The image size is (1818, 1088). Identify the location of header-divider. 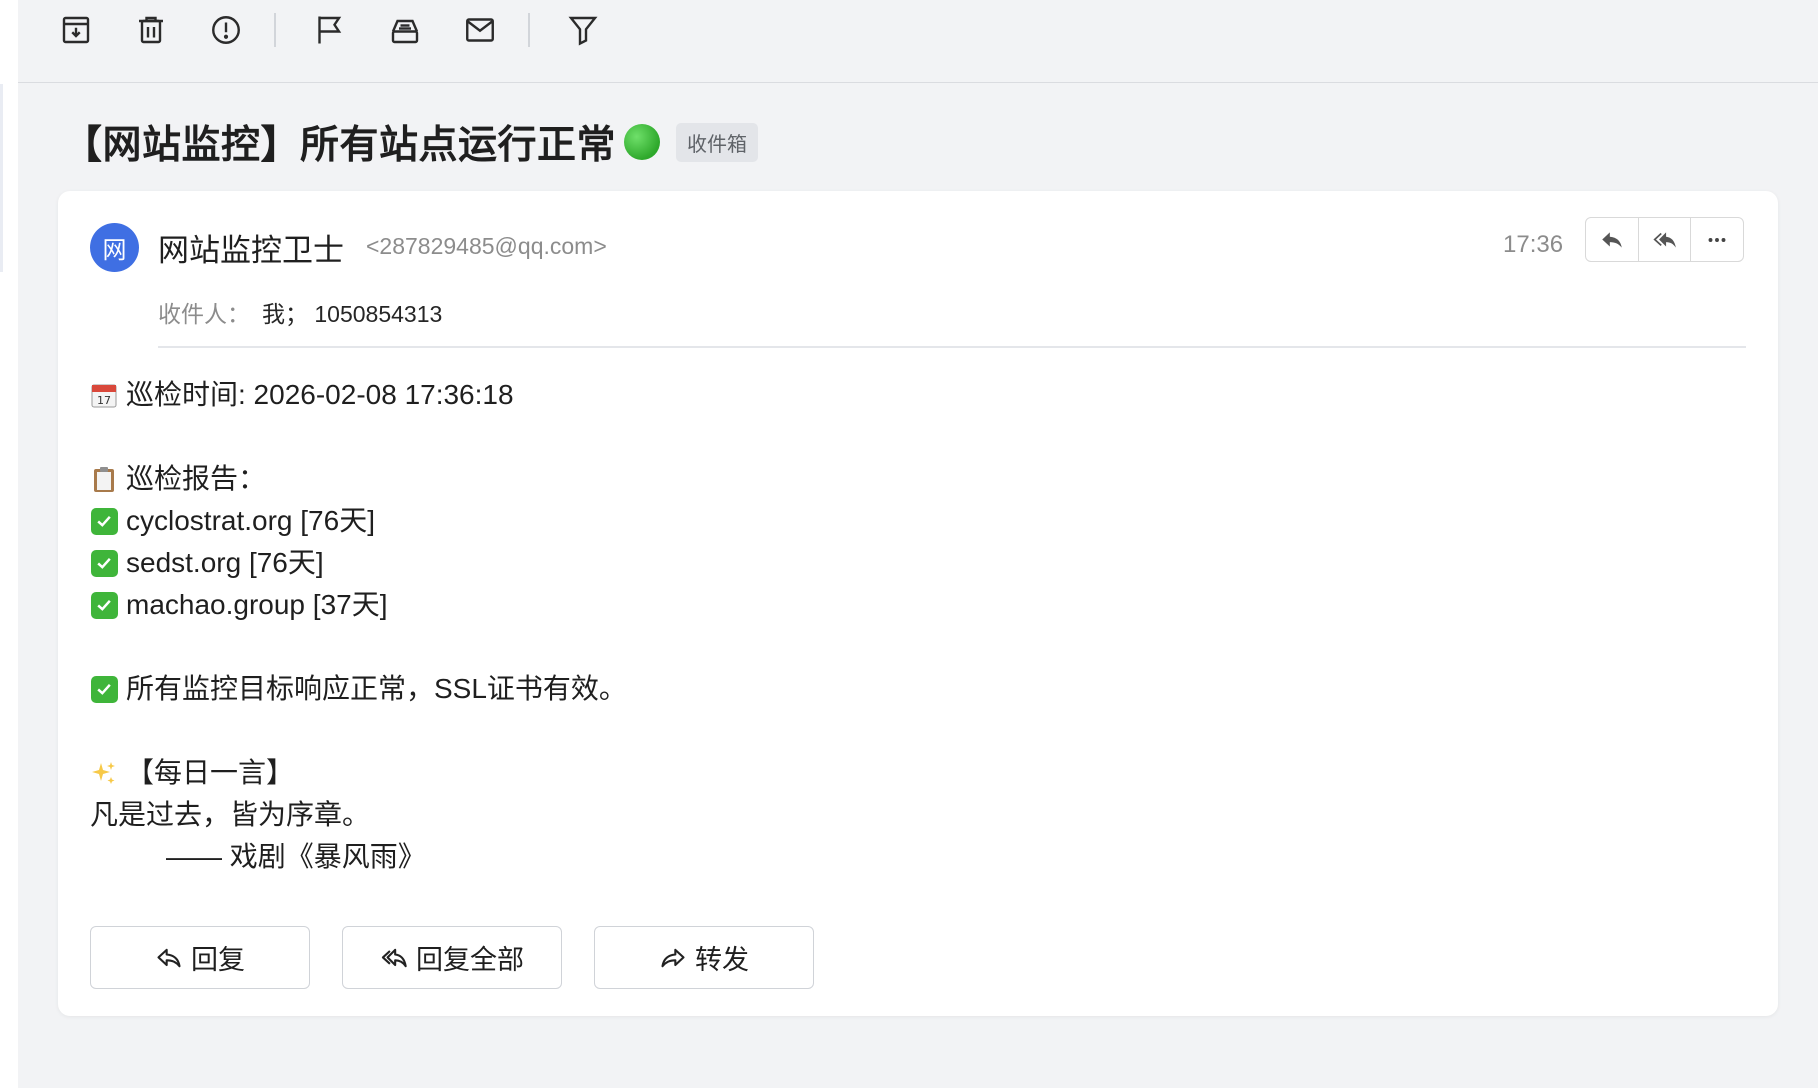
(952, 347).